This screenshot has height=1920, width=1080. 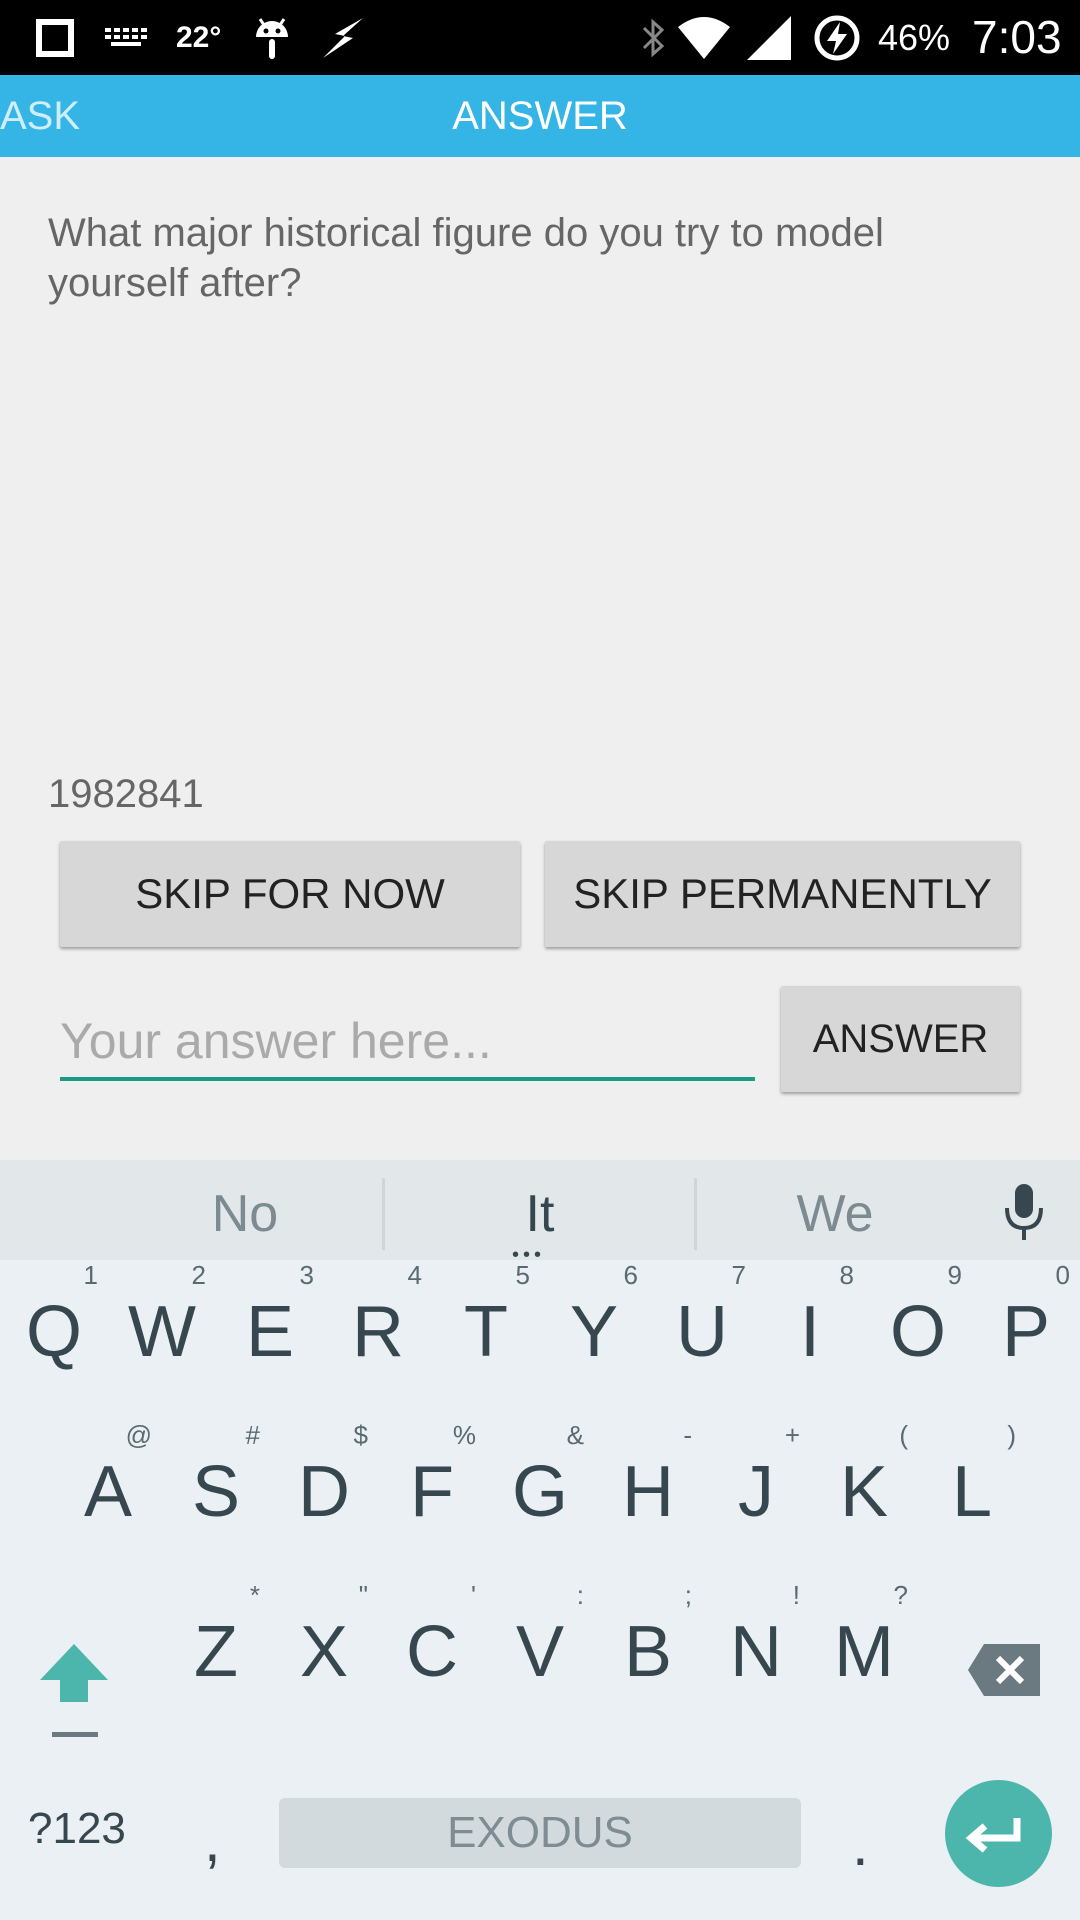 What do you see at coordinates (540, 1213) in the screenshot?
I see `suggestion-strip: No It ••• We` at bounding box center [540, 1213].